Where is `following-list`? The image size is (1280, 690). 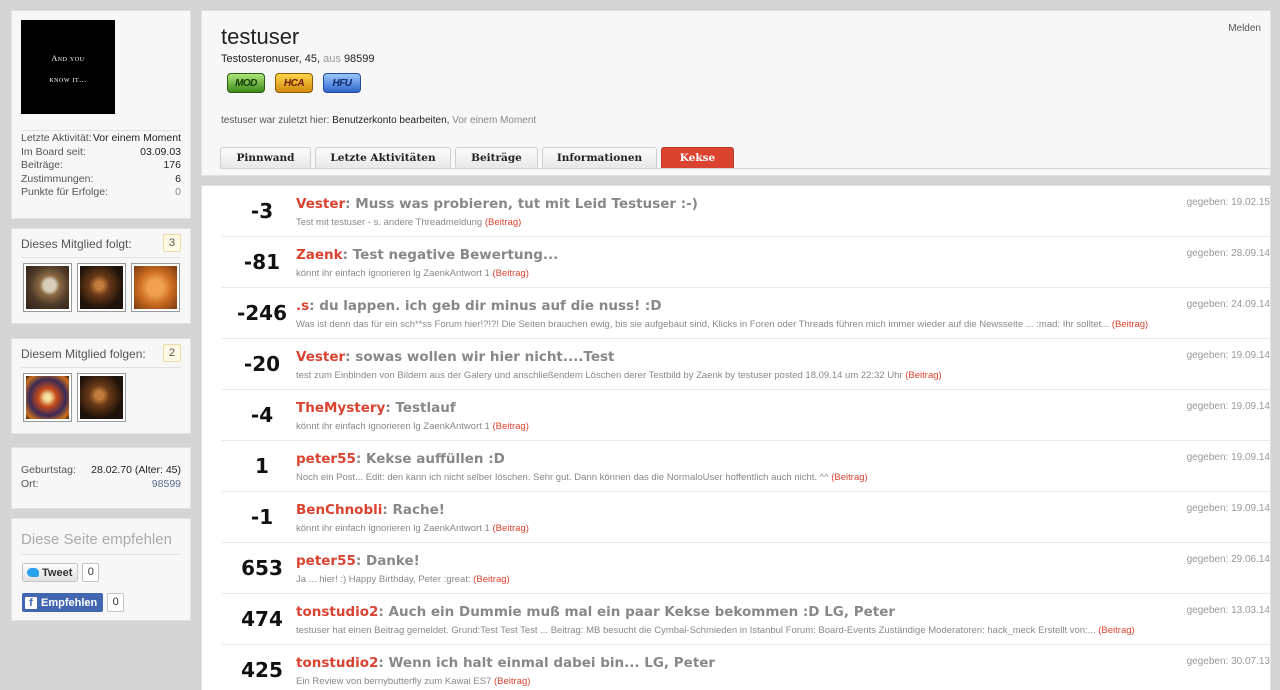 following-list is located at coordinates (104, 287).